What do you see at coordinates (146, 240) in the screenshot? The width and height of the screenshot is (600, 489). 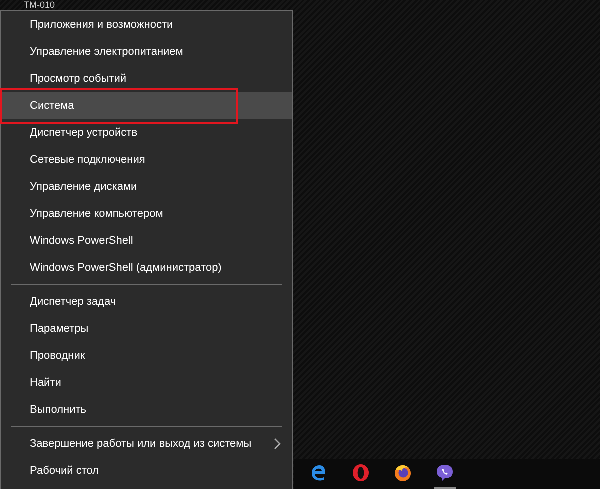 I see `menu-item: Windows PowerShell` at bounding box center [146, 240].